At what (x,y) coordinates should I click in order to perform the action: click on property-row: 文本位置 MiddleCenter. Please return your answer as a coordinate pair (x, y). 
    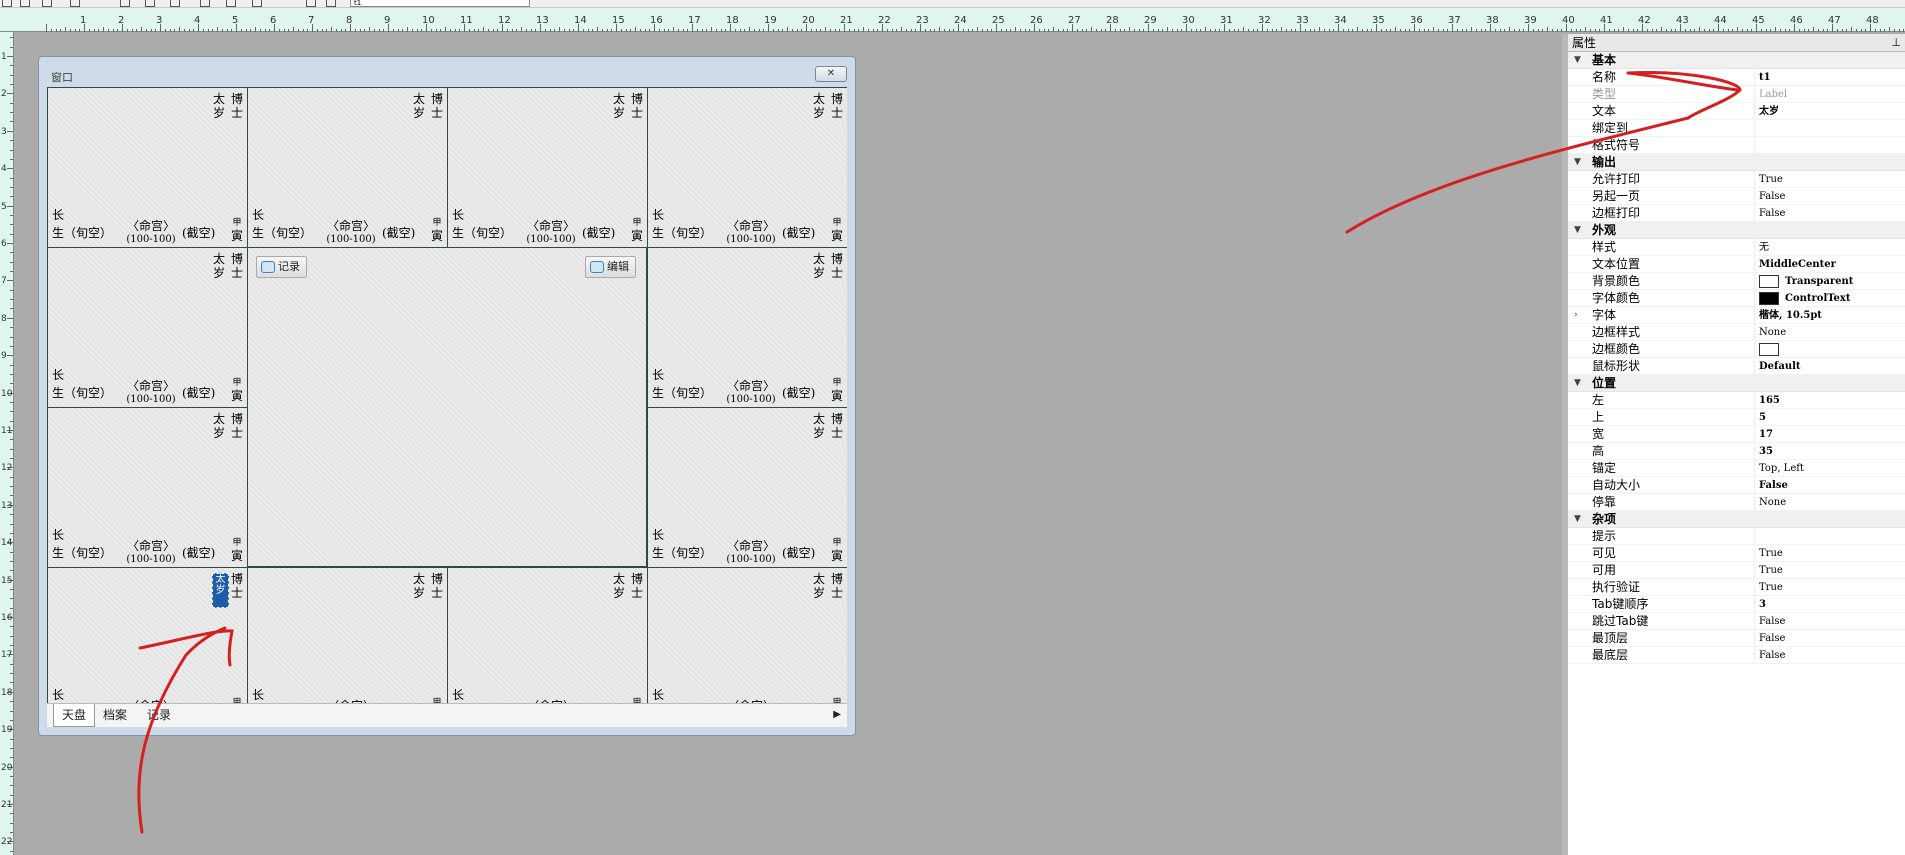
    Looking at the image, I should click on (1736, 264).